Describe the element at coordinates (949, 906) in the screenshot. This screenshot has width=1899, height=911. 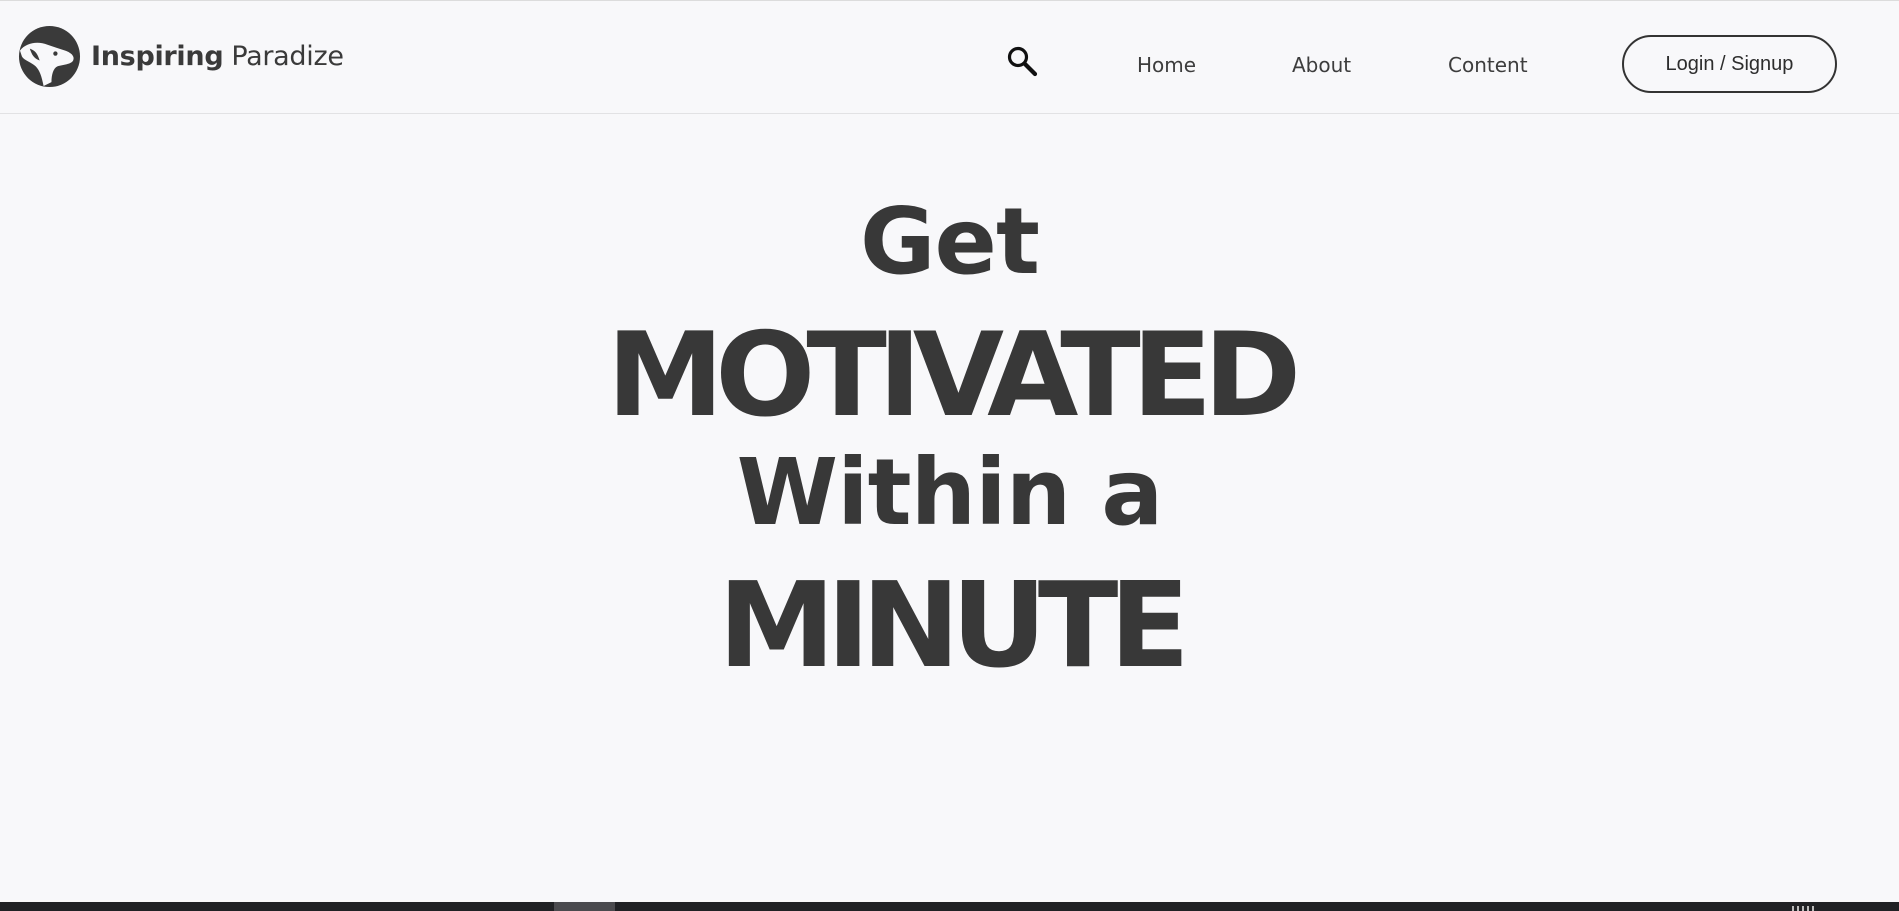
I see `taskbar` at that location.